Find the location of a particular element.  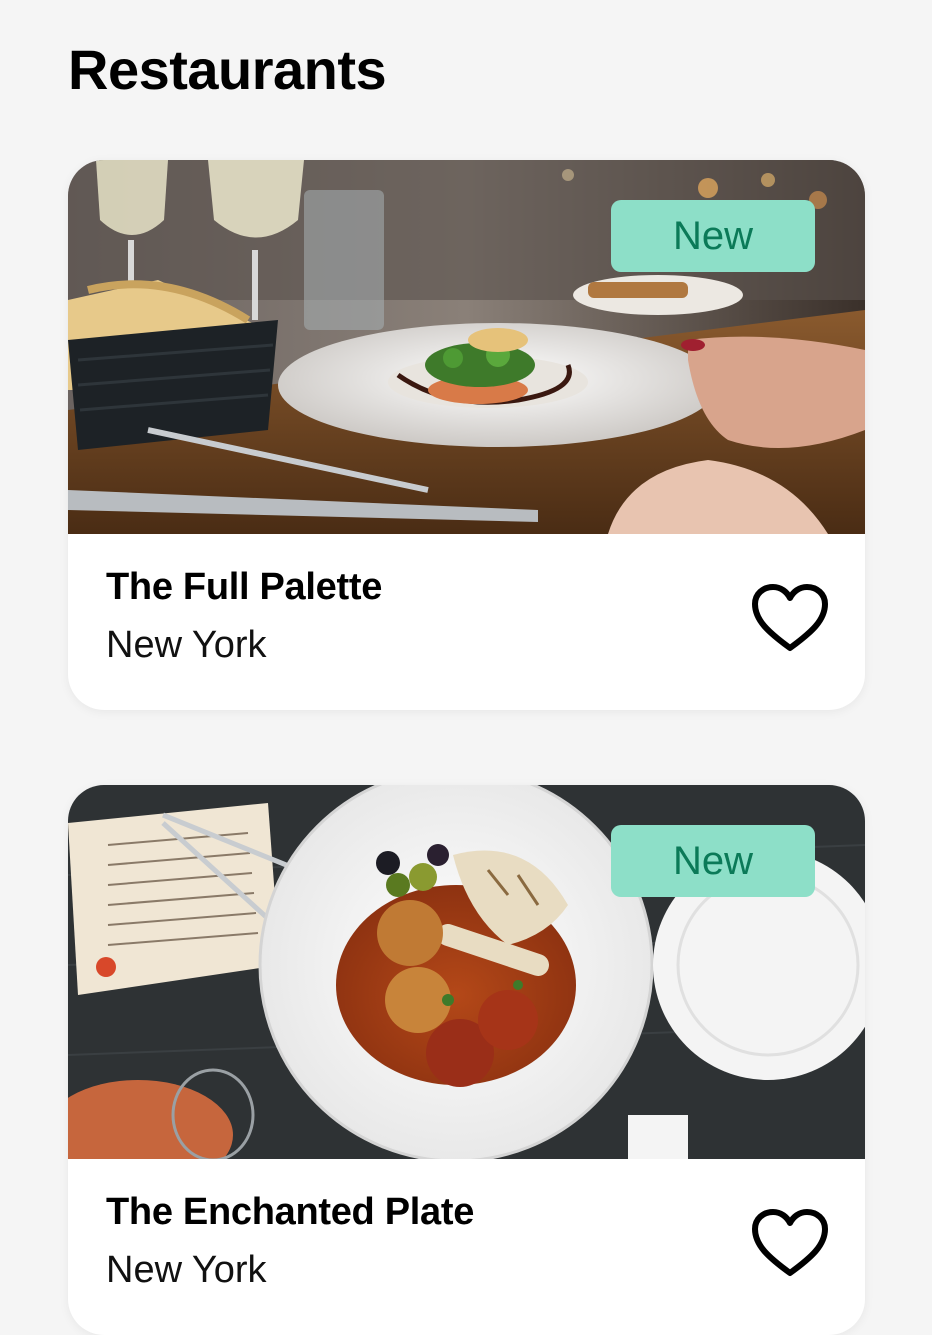

restaurant-name: The Full Palette is located at coordinates (244, 587).